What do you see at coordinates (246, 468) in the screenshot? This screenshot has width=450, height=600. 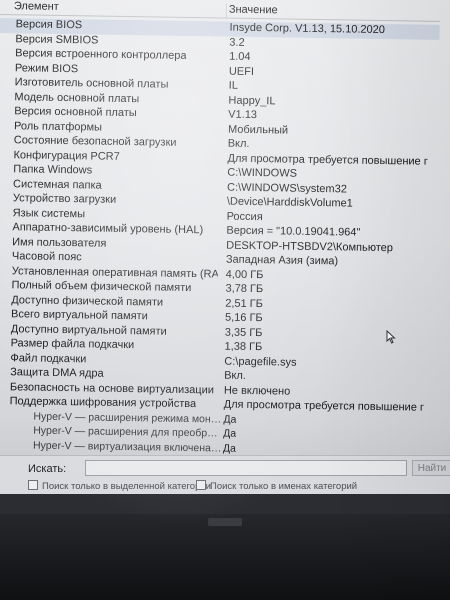 I see `search-input` at bounding box center [246, 468].